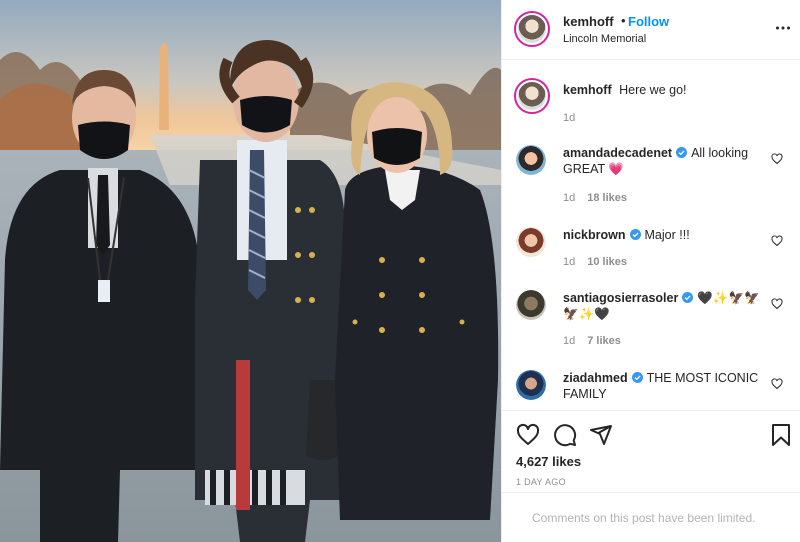 This screenshot has width=800, height=542. Describe the element at coordinates (617, 153) in the screenshot. I see `comment-username: amandadecadenet` at that location.